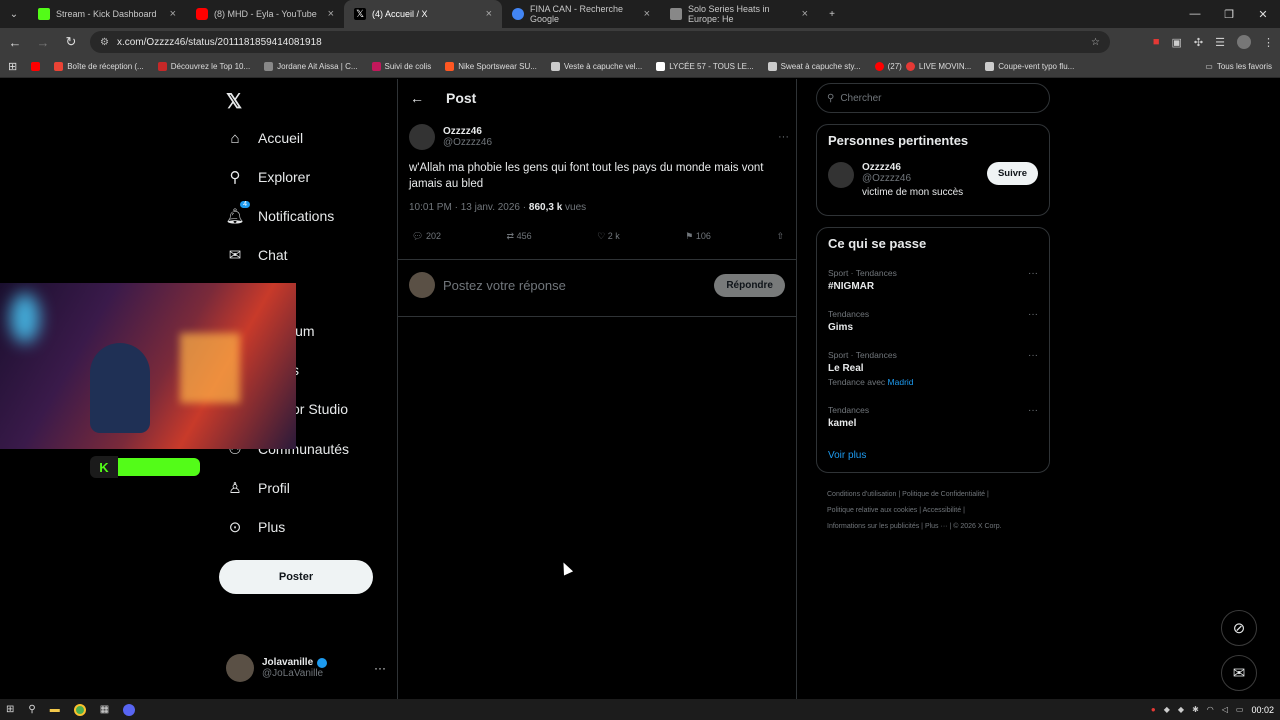  I want to click on minimize-icon: —, so click(1195, 14).